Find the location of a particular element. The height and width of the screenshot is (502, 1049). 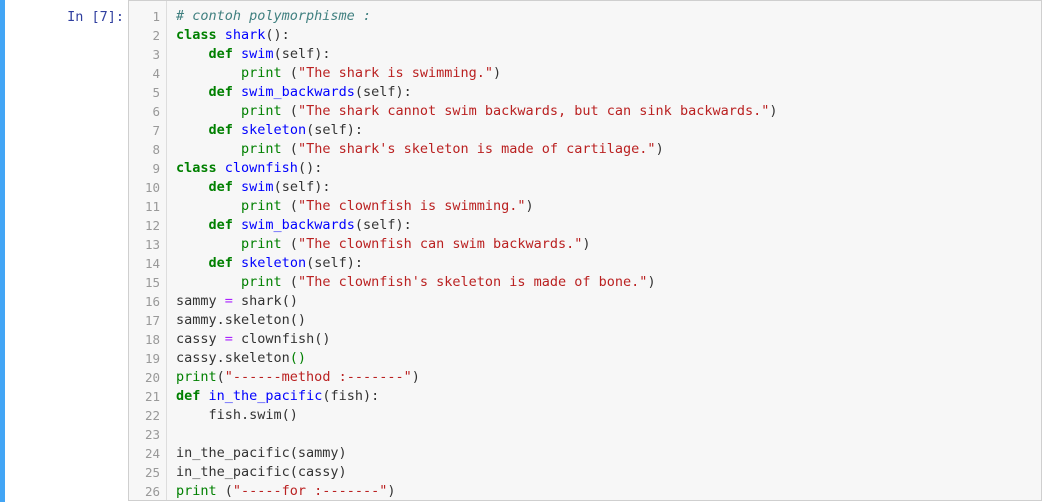

line-number: 25 is located at coordinates (152, 472).